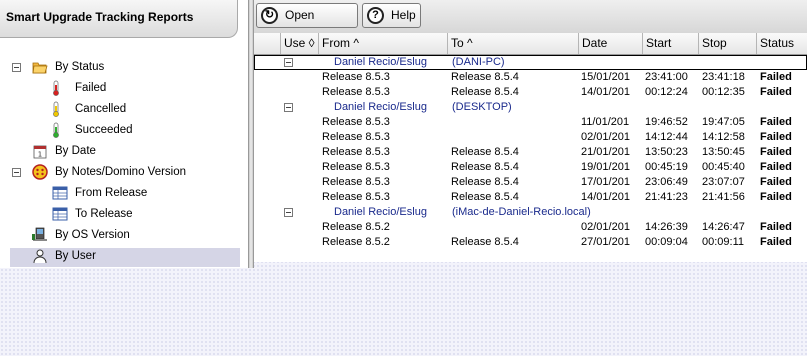  Describe the element at coordinates (530, 62) in the screenshot. I see `group-row: Daniel Recio/Eslug (DANI-PC)` at that location.